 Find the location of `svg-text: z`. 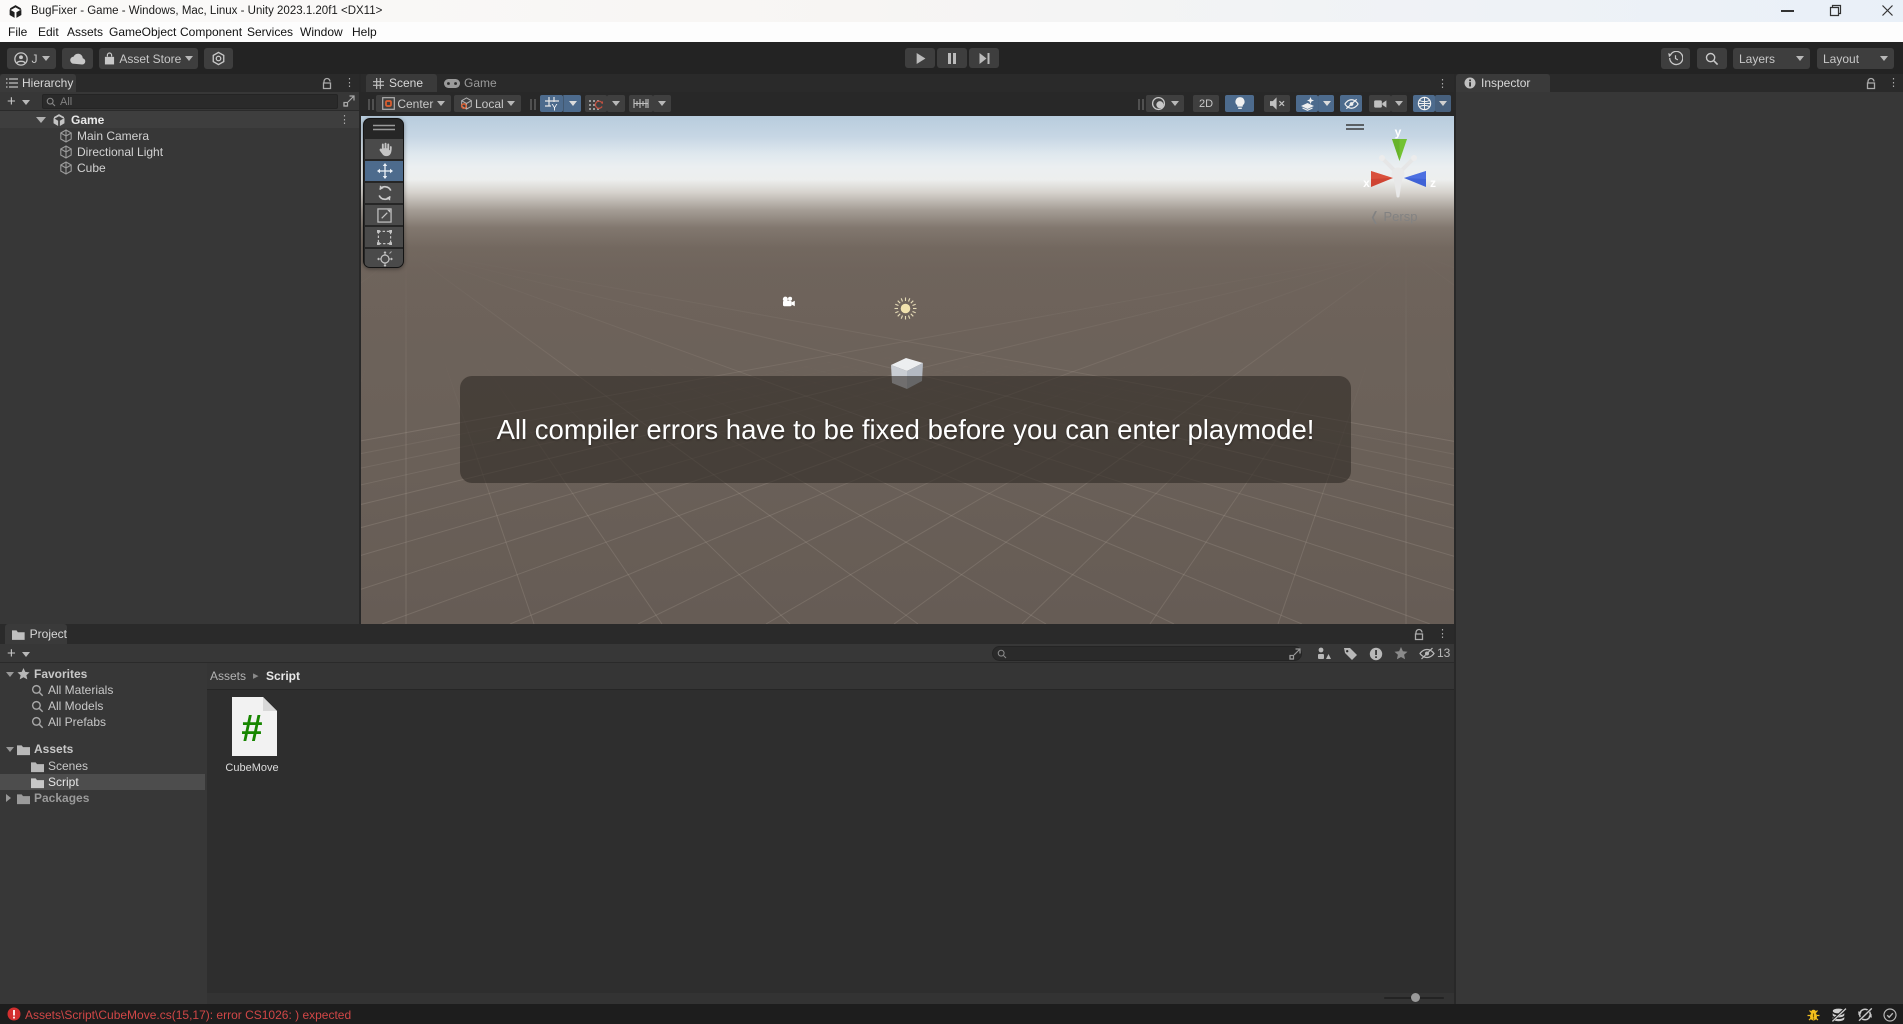

svg-text: z is located at coordinates (1433, 183).